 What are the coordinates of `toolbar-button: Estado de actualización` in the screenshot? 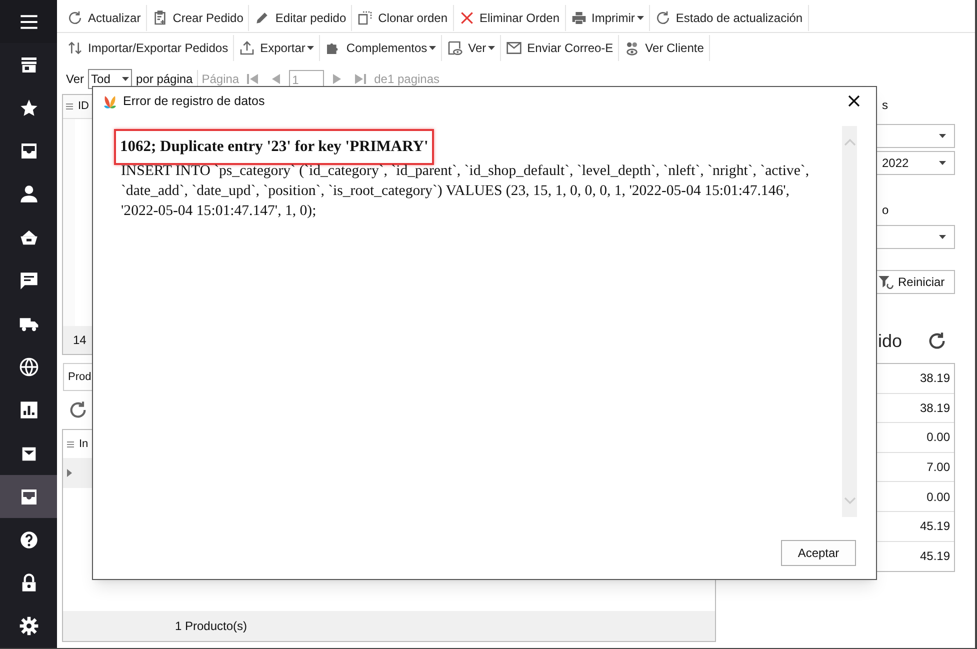 It's located at (729, 18).